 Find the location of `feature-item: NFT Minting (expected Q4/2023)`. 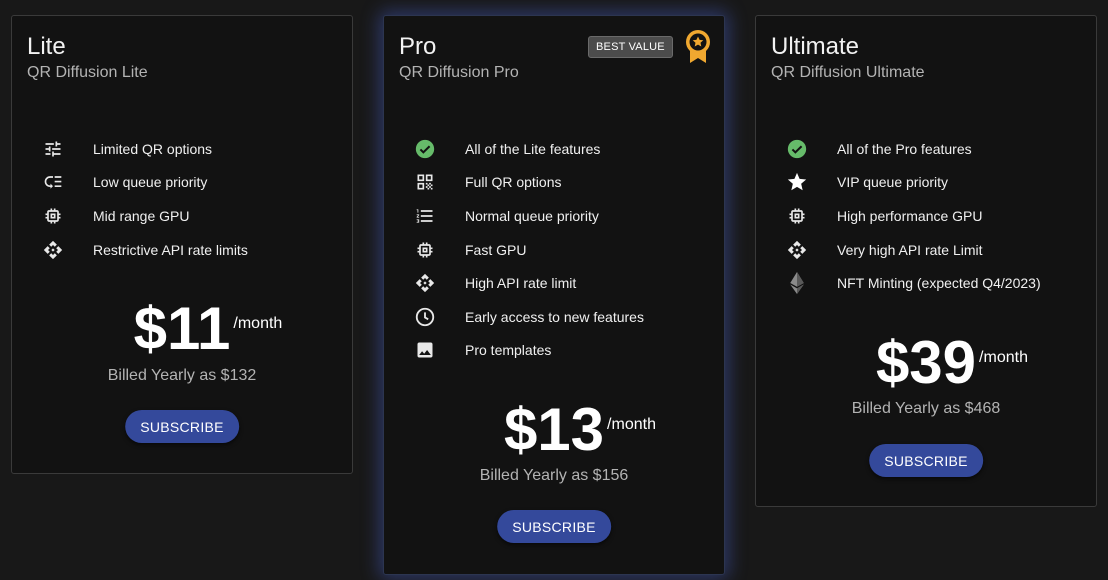

feature-item: NFT Minting (expected Q4/2023) is located at coordinates (926, 283).